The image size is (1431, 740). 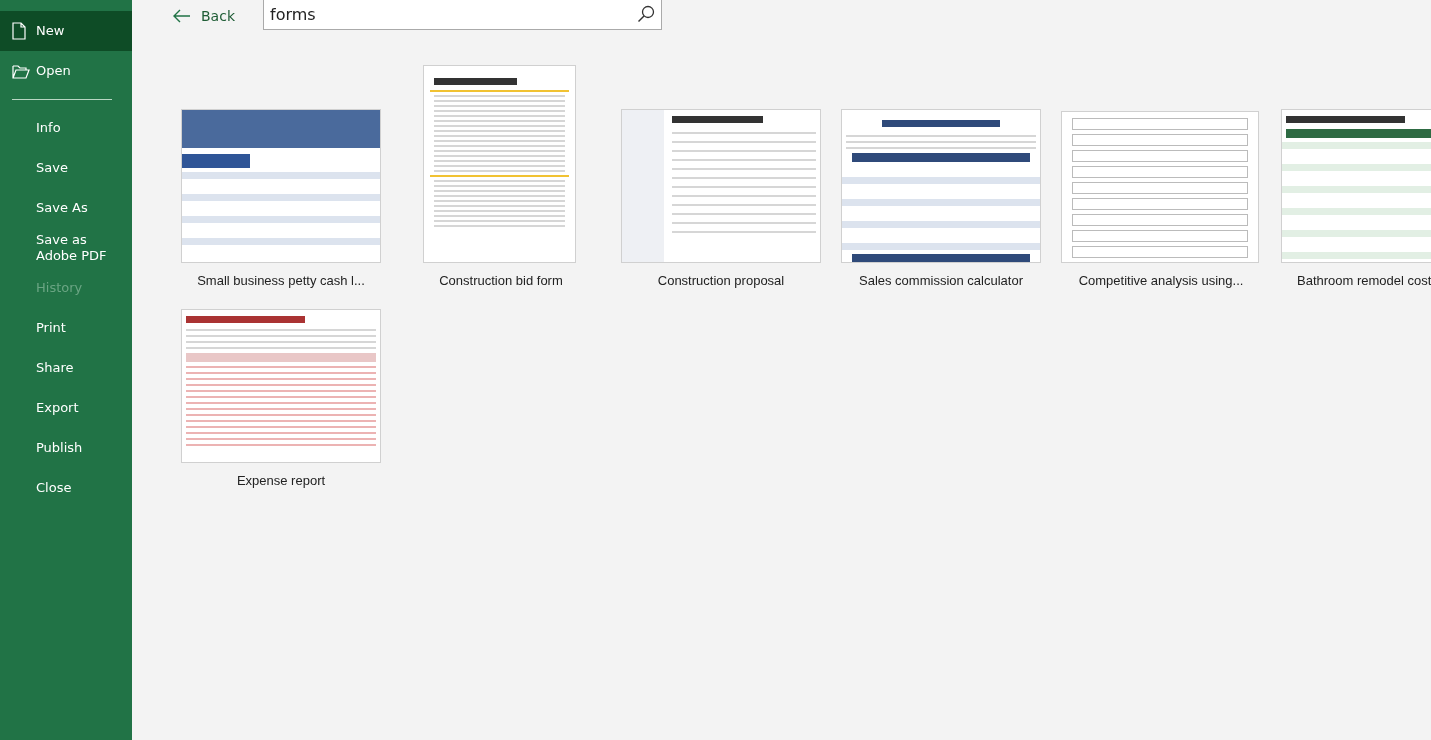 What do you see at coordinates (66, 328) in the screenshot?
I see `sidebar-item: Print` at bounding box center [66, 328].